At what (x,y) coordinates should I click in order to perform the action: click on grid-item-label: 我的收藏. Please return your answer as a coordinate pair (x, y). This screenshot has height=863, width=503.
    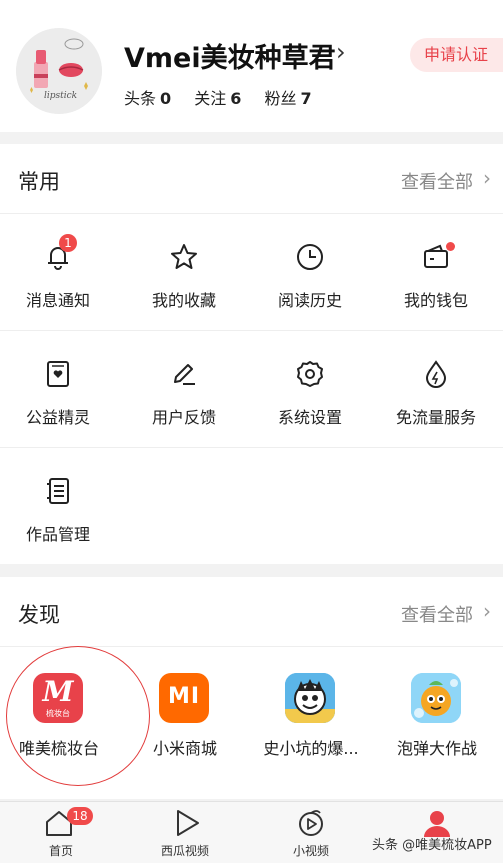
    Looking at the image, I should click on (183, 300).